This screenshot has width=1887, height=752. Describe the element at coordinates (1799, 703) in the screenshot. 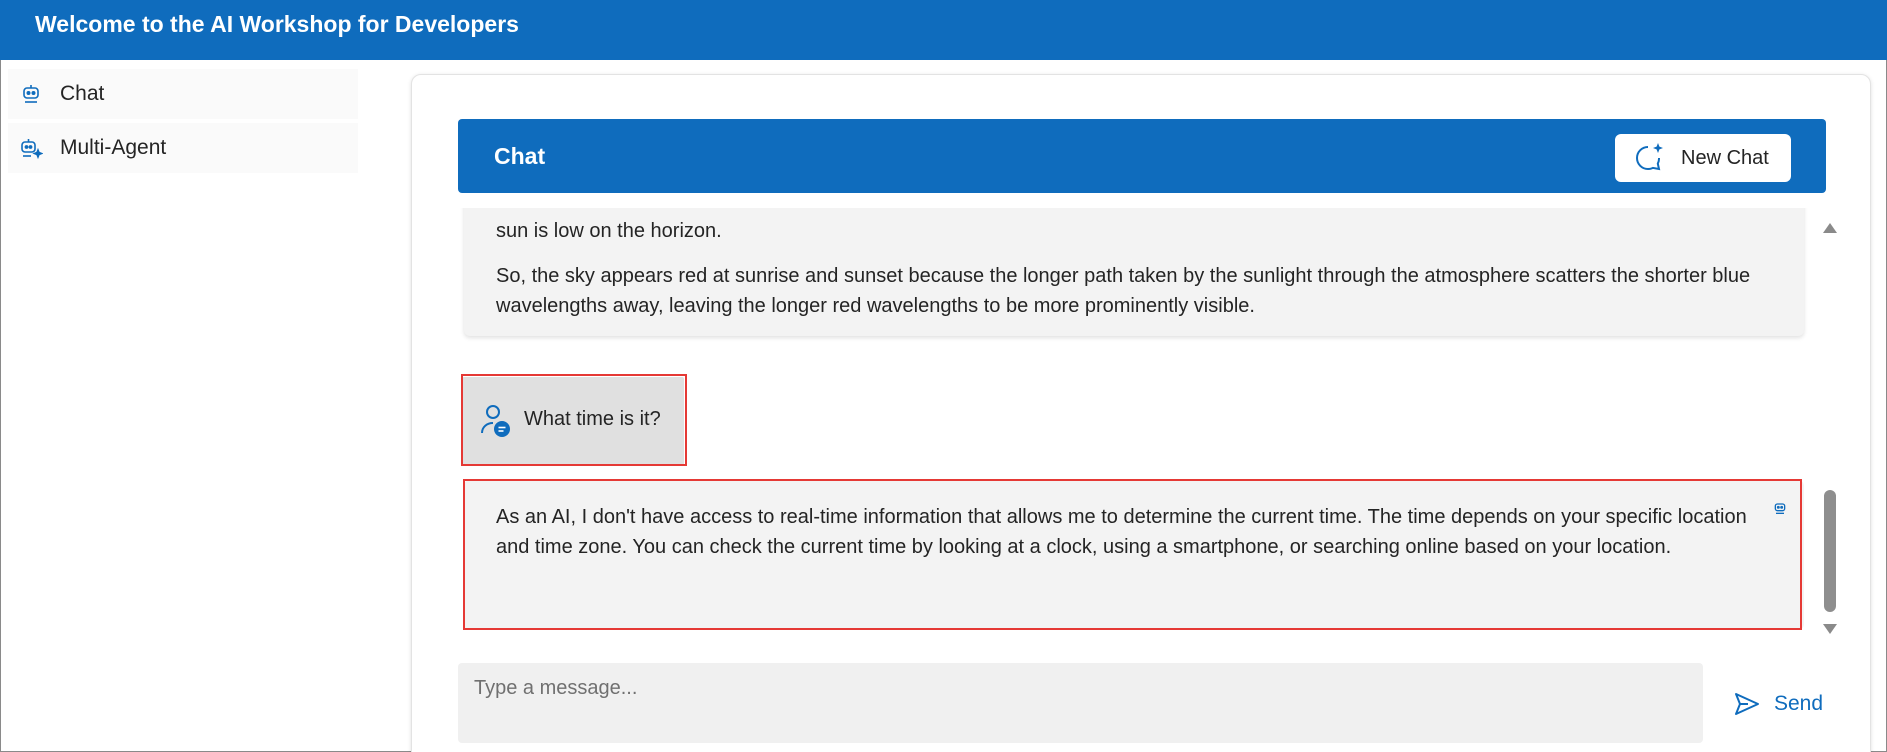

I see `send-label: Send` at that location.